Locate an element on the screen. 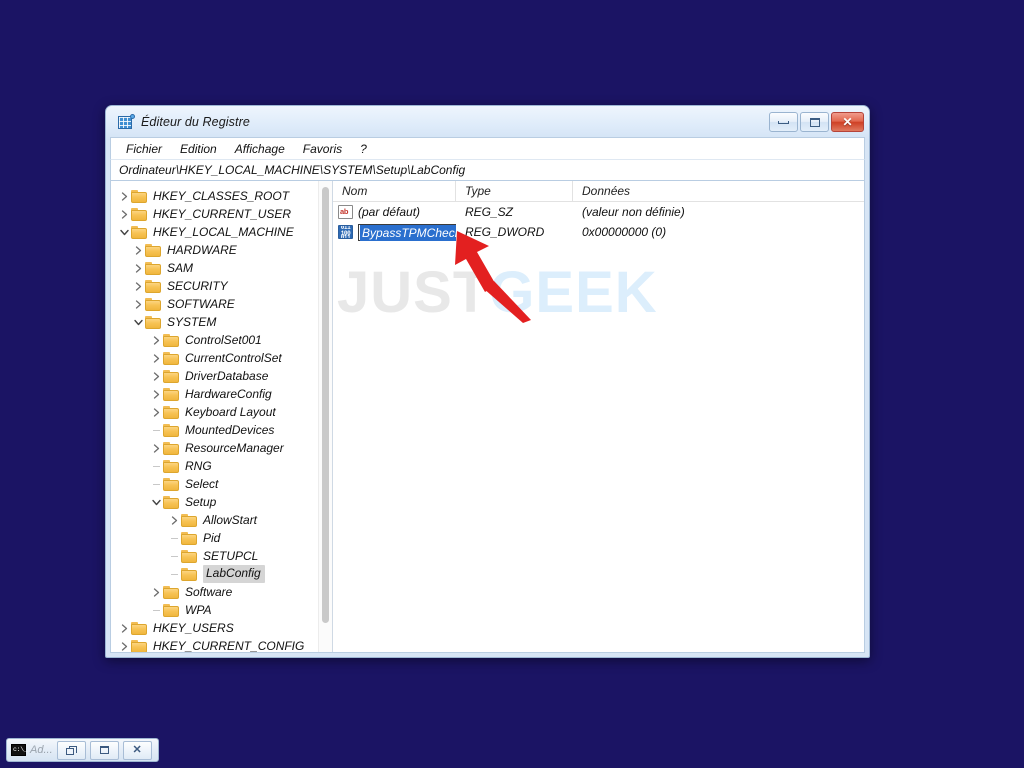  tree-item-label: SECURITY is located at coordinates (197, 285).